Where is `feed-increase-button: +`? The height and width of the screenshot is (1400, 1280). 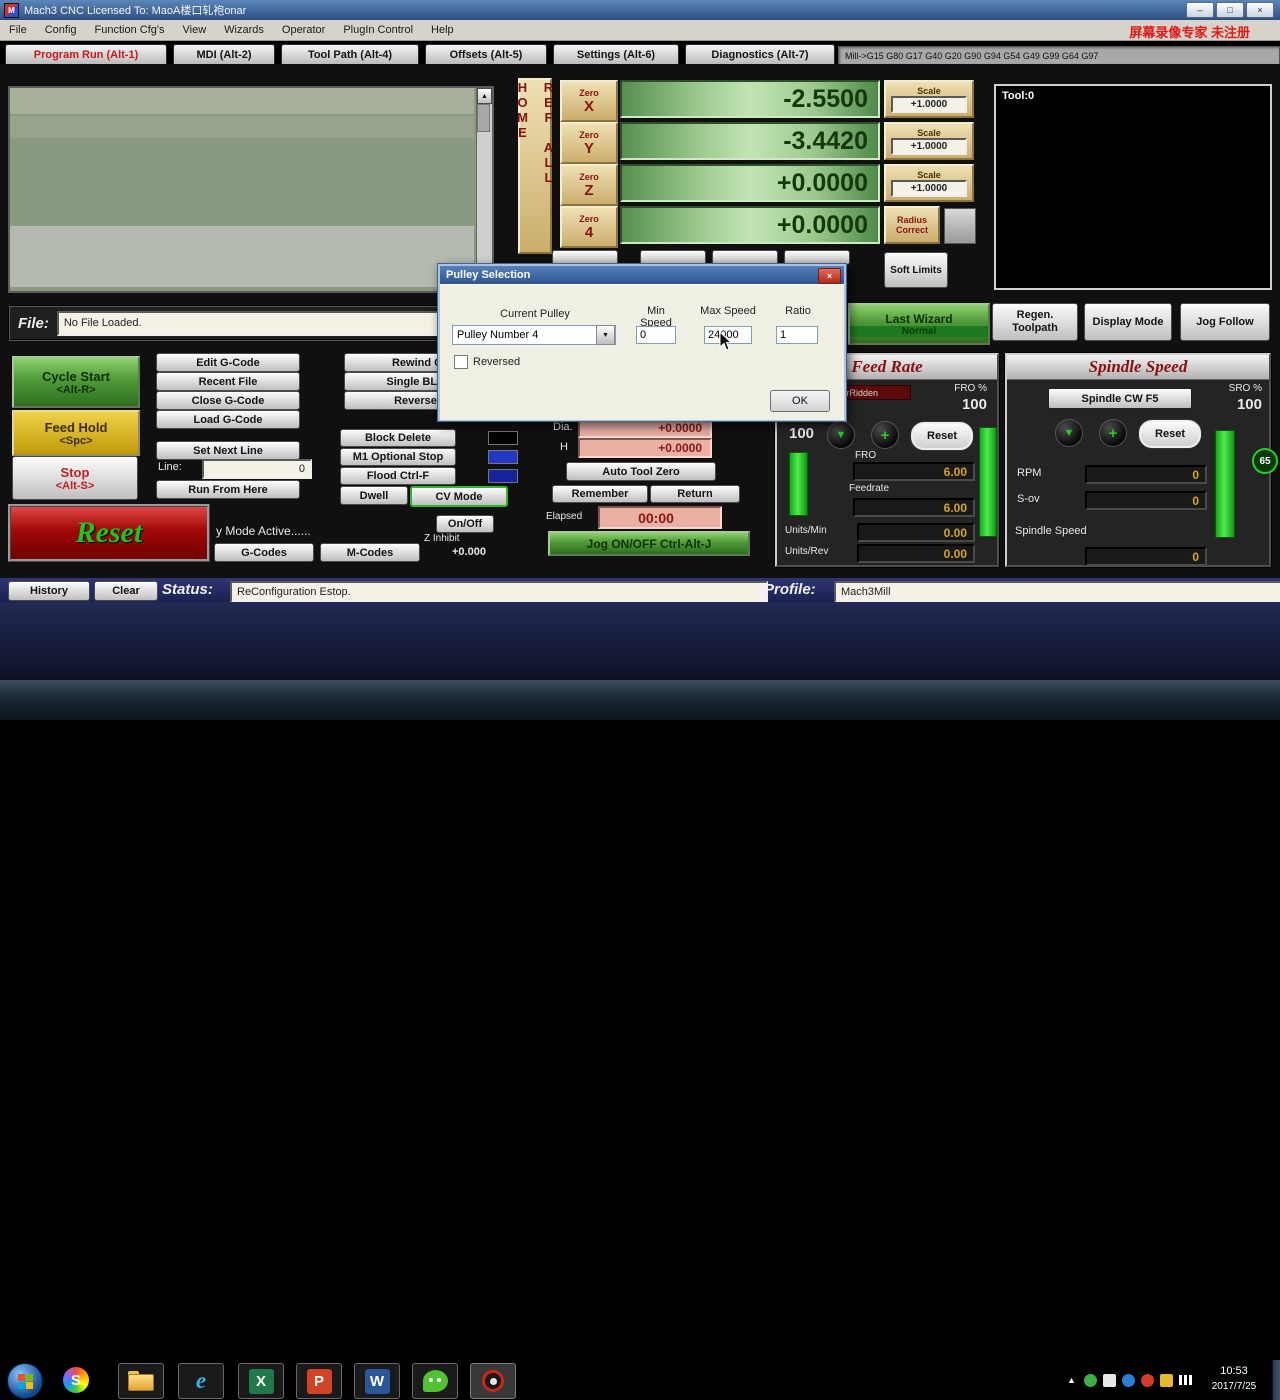 feed-increase-button: + is located at coordinates (885, 435).